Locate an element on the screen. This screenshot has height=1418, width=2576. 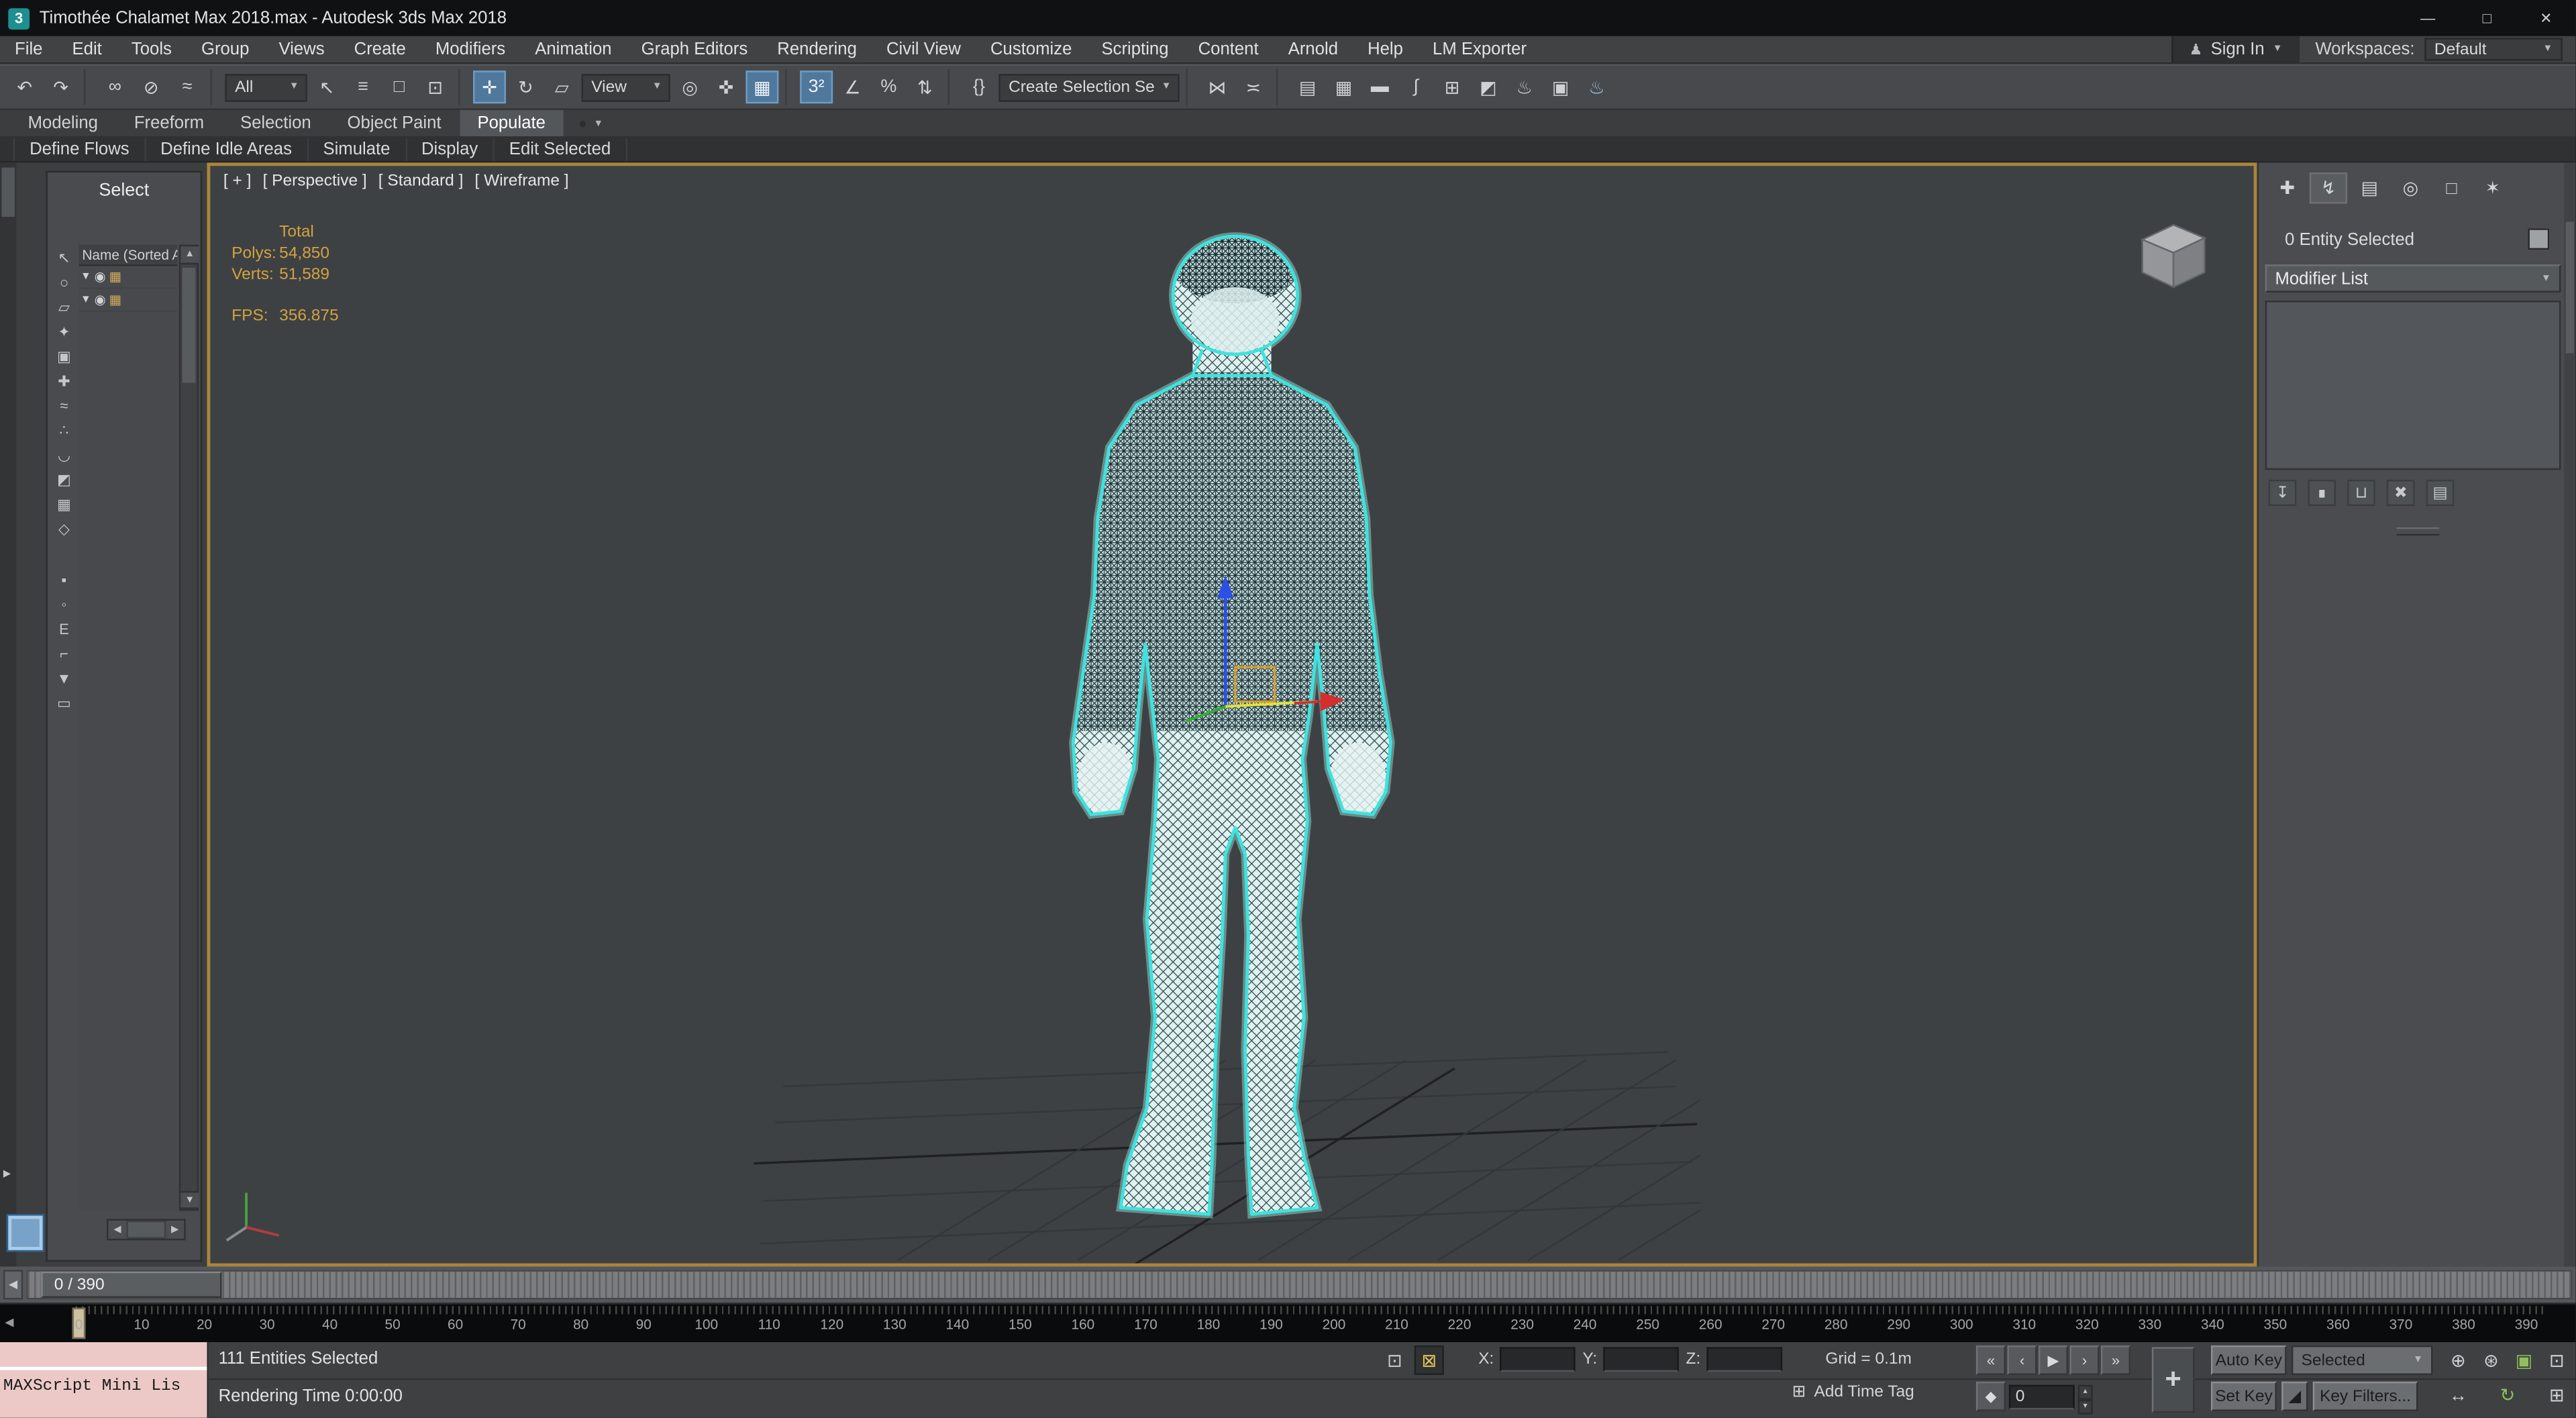
containers-icon: ▭ is located at coordinates (63, 703).